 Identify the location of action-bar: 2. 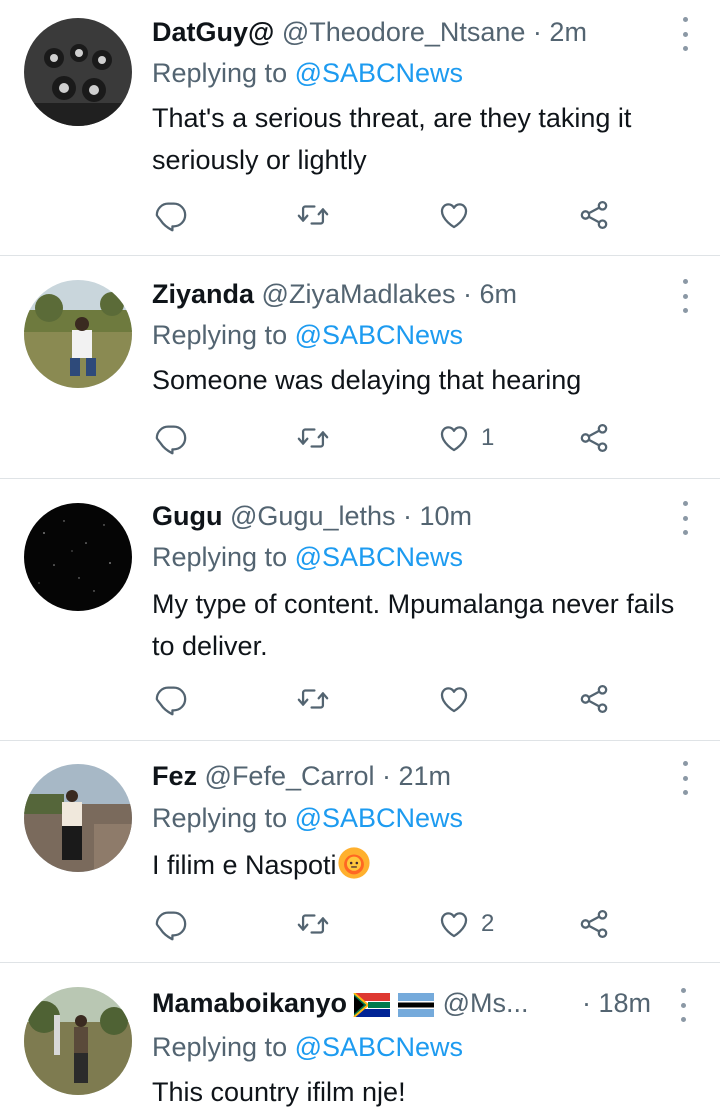
(360, 924).